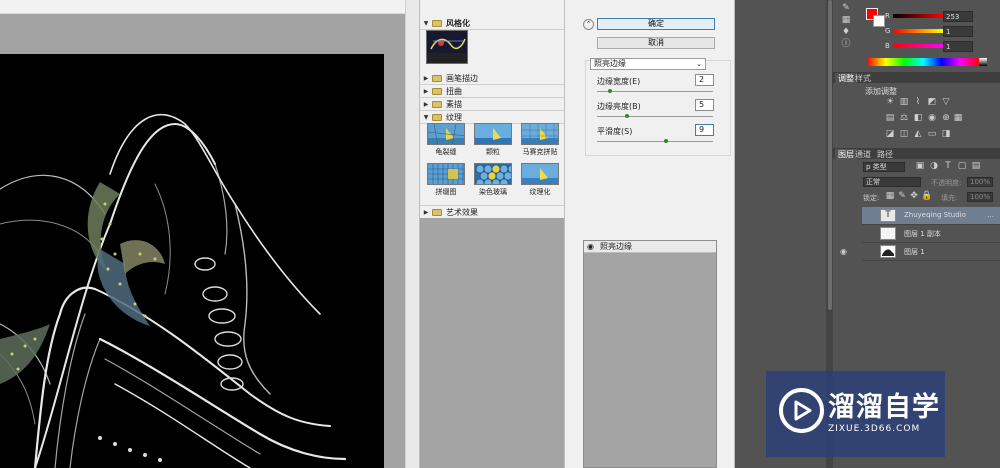 The image size is (1000, 468). What do you see at coordinates (619, 81) in the screenshot?
I see `edge-width-label: 边缘宽度(E)` at bounding box center [619, 81].